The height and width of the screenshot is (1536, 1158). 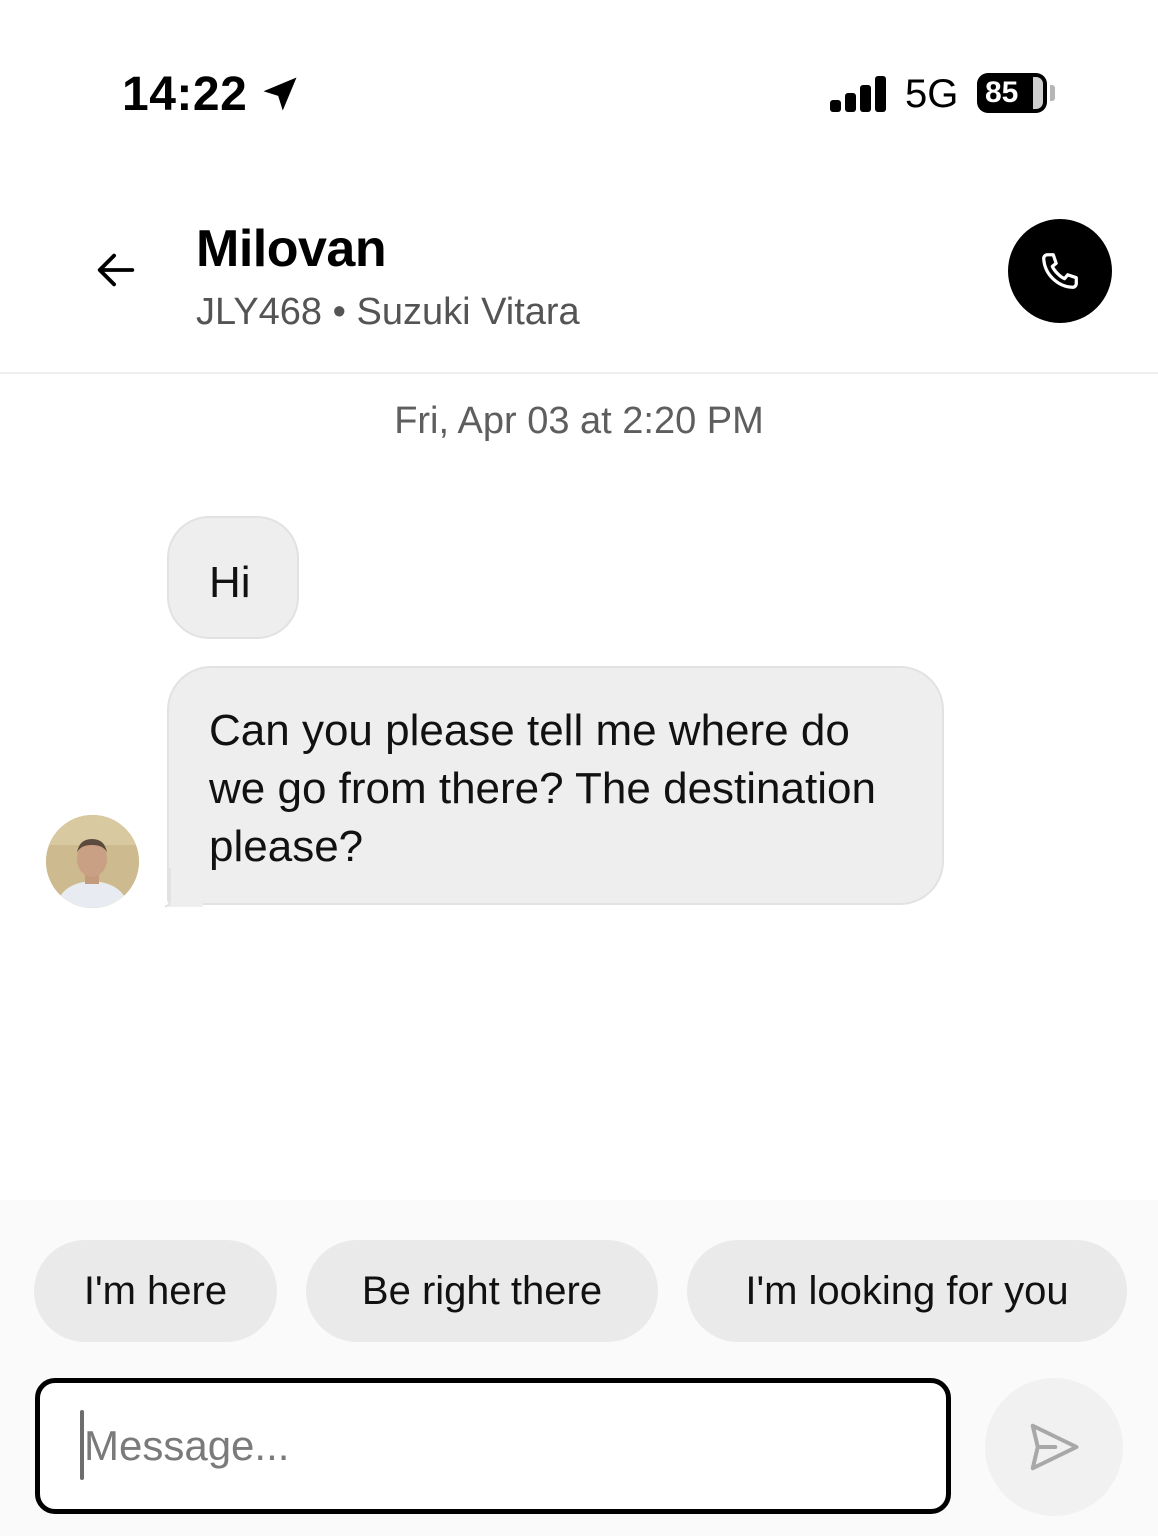 I want to click on status-time: 14:22, so click(x=185, y=94).